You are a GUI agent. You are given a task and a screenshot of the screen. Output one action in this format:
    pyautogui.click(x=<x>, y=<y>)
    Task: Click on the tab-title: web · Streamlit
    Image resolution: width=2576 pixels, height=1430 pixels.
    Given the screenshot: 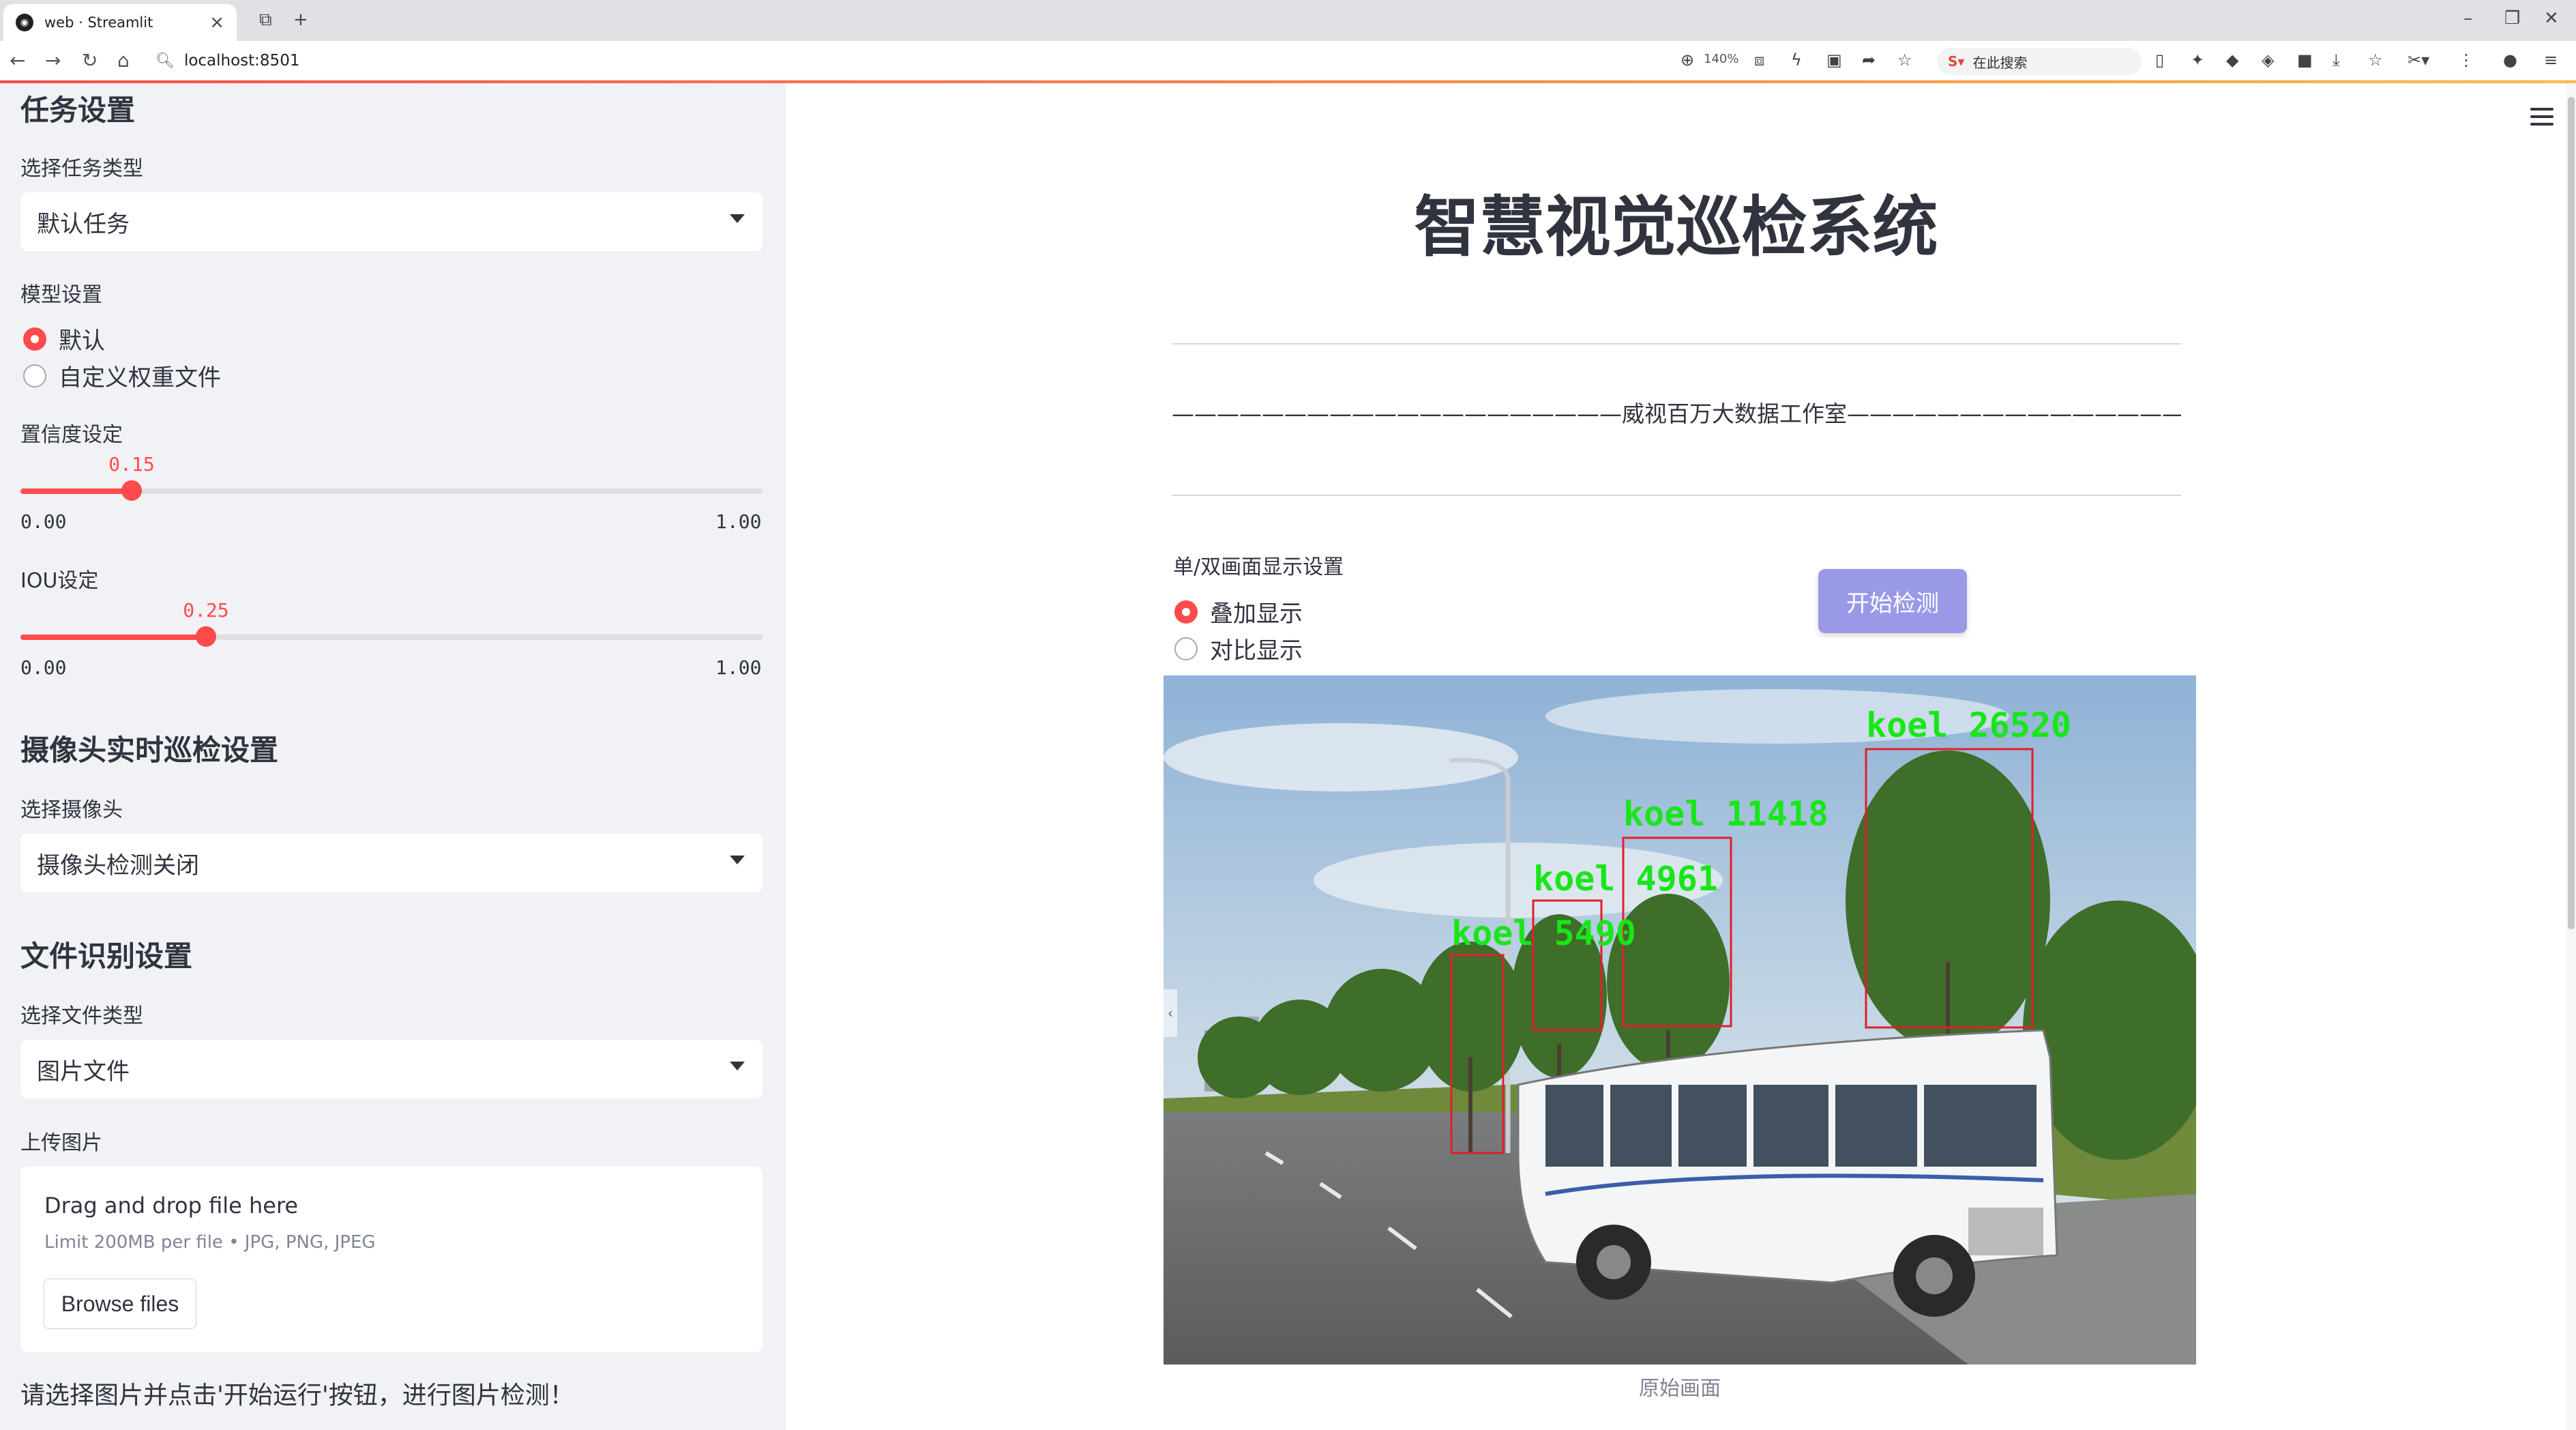 What is the action you would take?
    pyautogui.click(x=98, y=23)
    